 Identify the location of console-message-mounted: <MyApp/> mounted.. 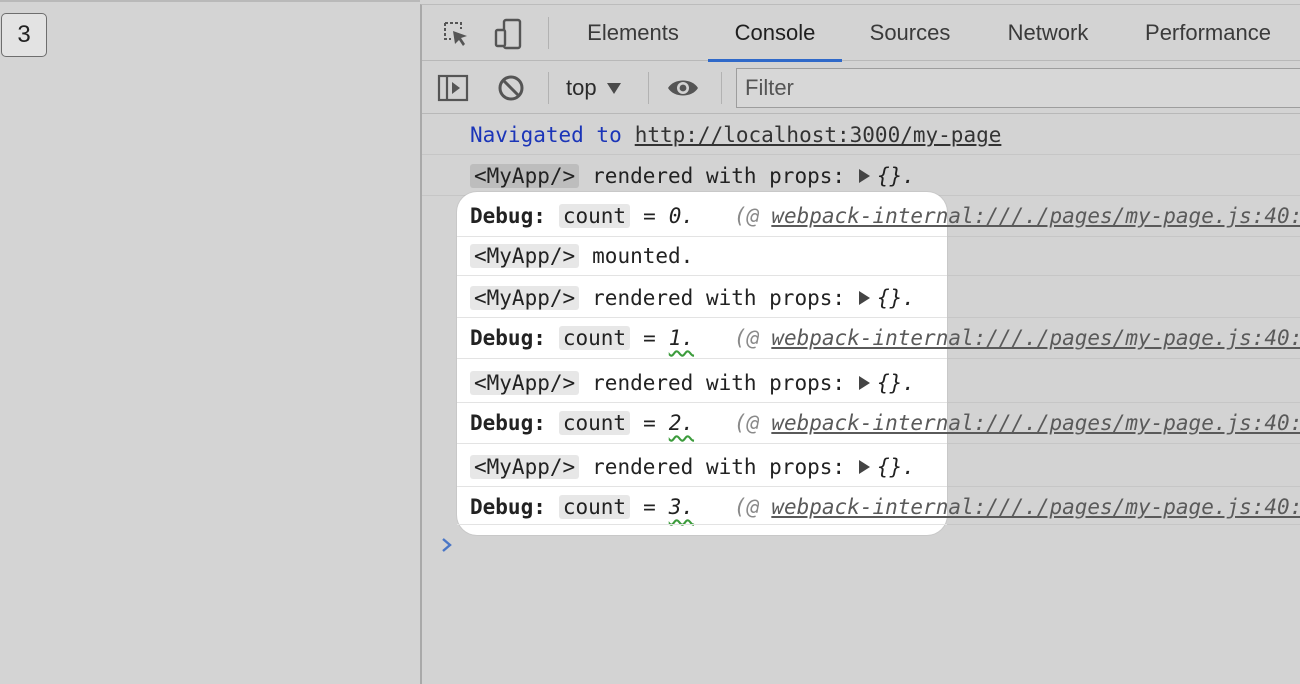
(878, 256).